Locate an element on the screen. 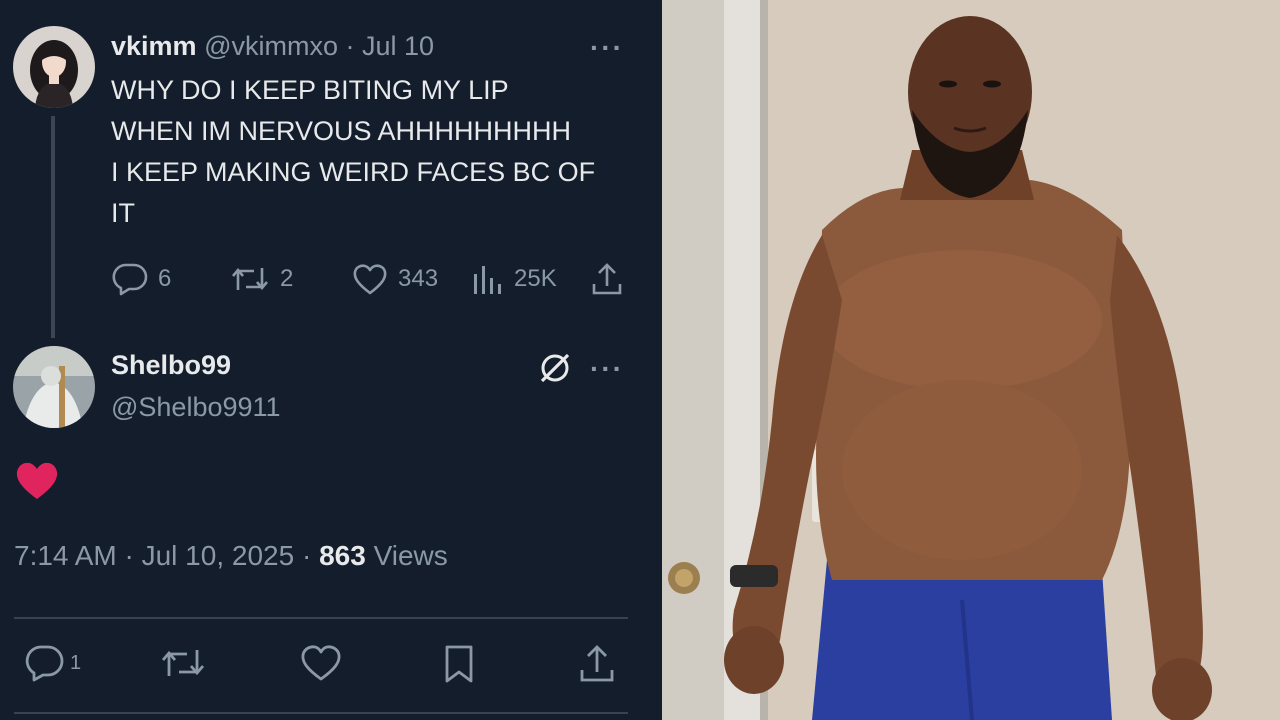 This screenshot has width=1280, height=720. bookmark-button is located at coordinates (459, 664).